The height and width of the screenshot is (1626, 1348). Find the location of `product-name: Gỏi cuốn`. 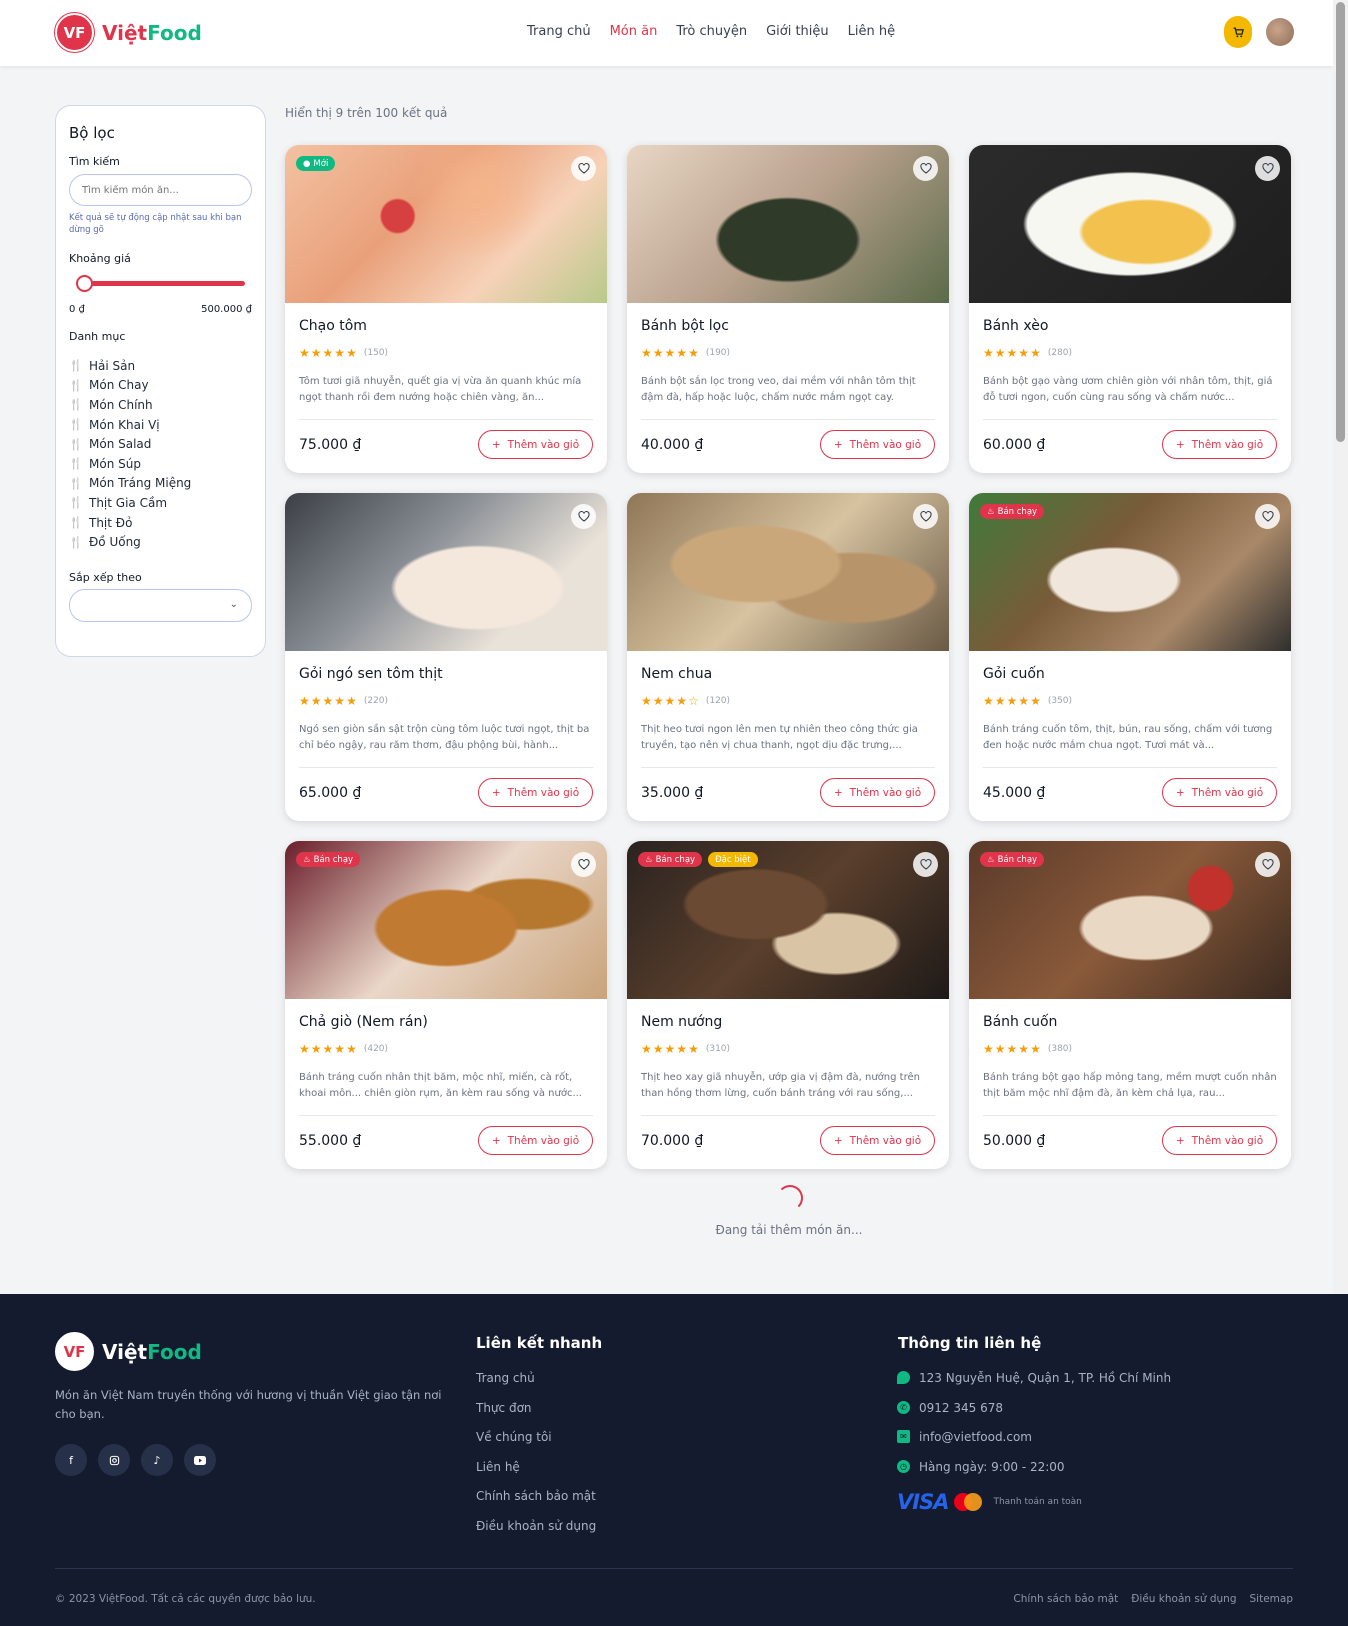

product-name: Gỏi cuốn is located at coordinates (1014, 674).